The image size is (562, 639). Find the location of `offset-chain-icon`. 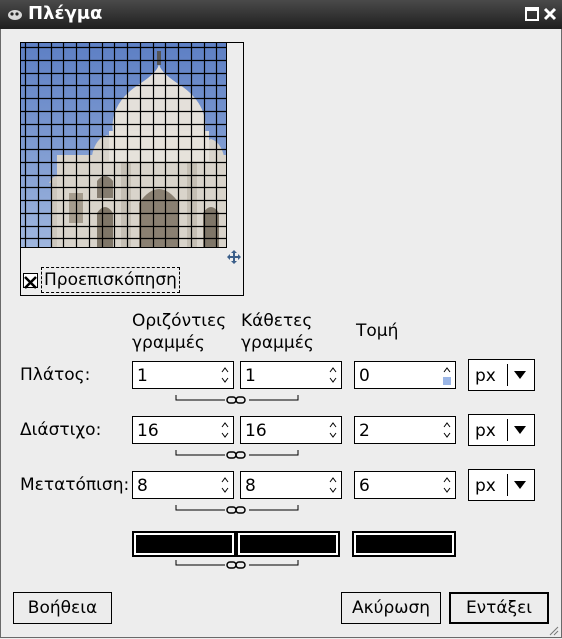

offset-chain-icon is located at coordinates (237, 510).